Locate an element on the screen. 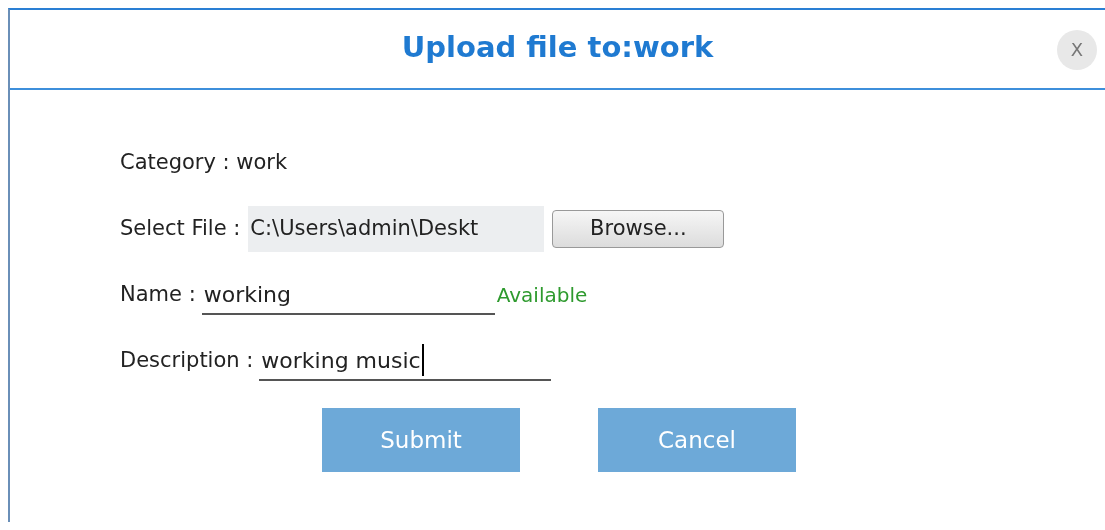 The width and height of the screenshot is (1105, 530). text-field: working music is located at coordinates (405, 361).